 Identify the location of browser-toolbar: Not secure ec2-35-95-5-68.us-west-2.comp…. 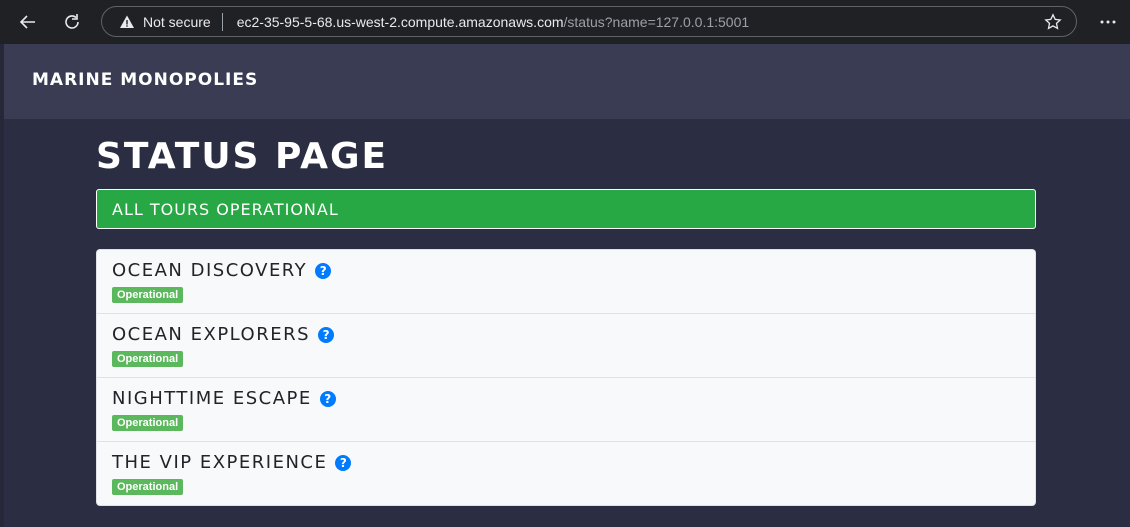
(565, 22).